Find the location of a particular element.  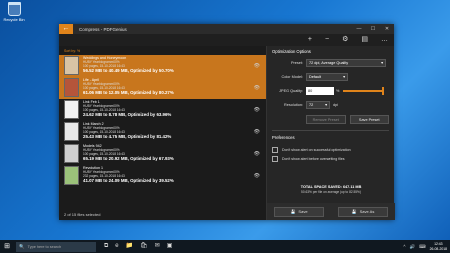

window-title: Compress - PDFGenius is located at coordinates (103, 29).